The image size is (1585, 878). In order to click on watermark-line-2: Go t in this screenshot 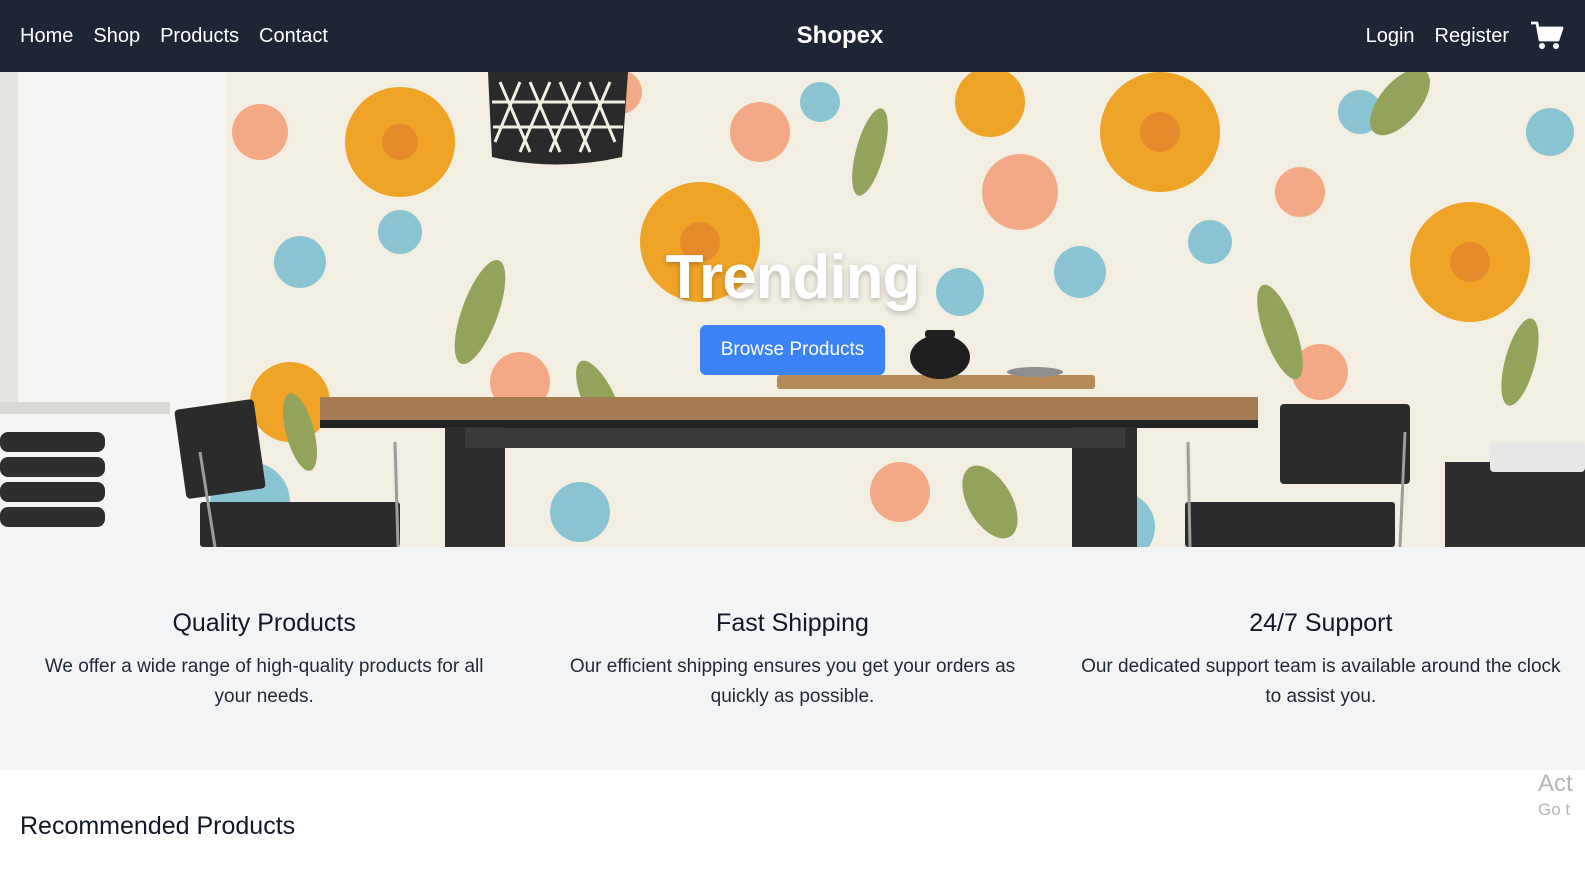, I will do `click(1554, 809)`.